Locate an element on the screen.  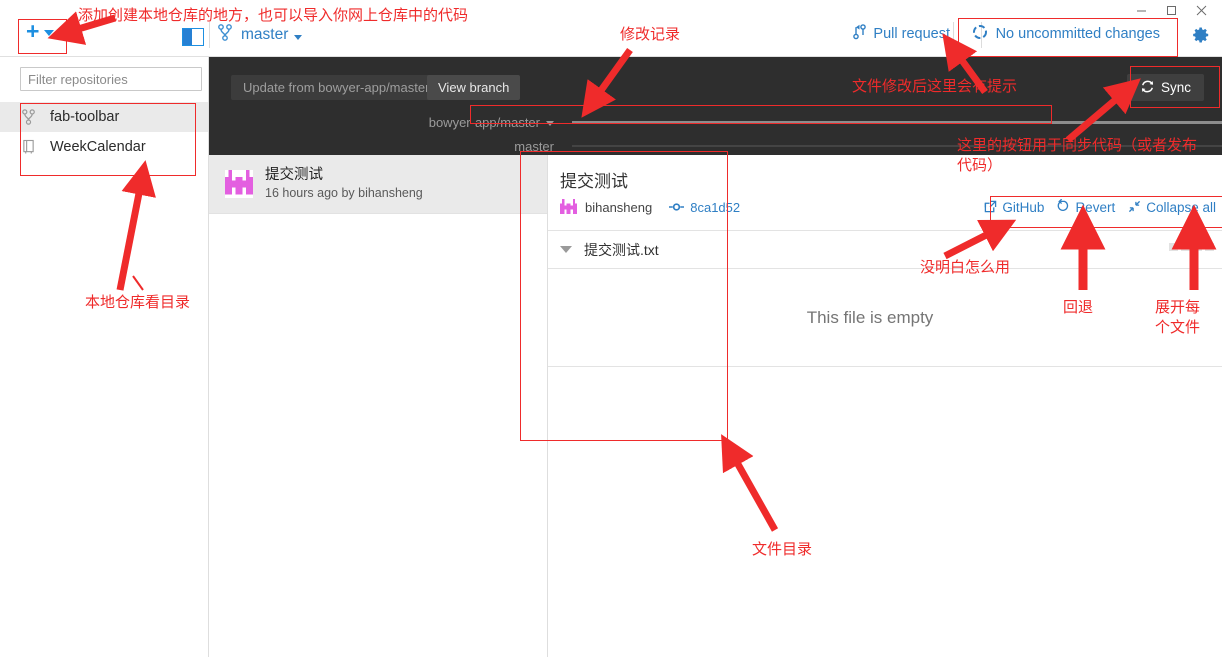
book-icon is located at coordinates (30, 147).